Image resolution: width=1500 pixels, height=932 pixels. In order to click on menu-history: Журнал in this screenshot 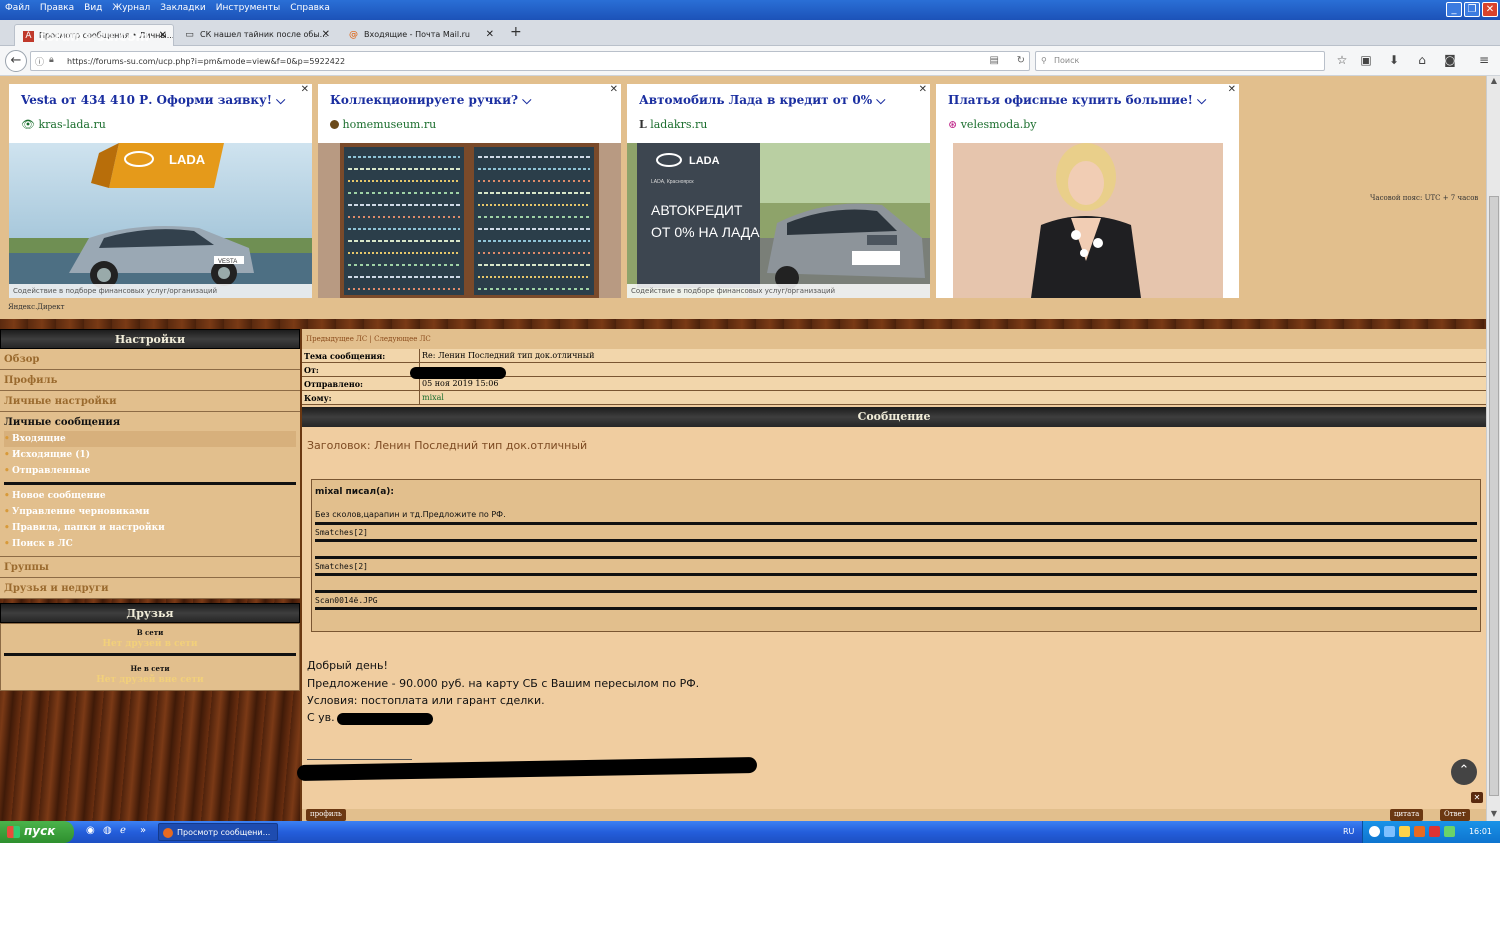, I will do `click(131, 8)`.